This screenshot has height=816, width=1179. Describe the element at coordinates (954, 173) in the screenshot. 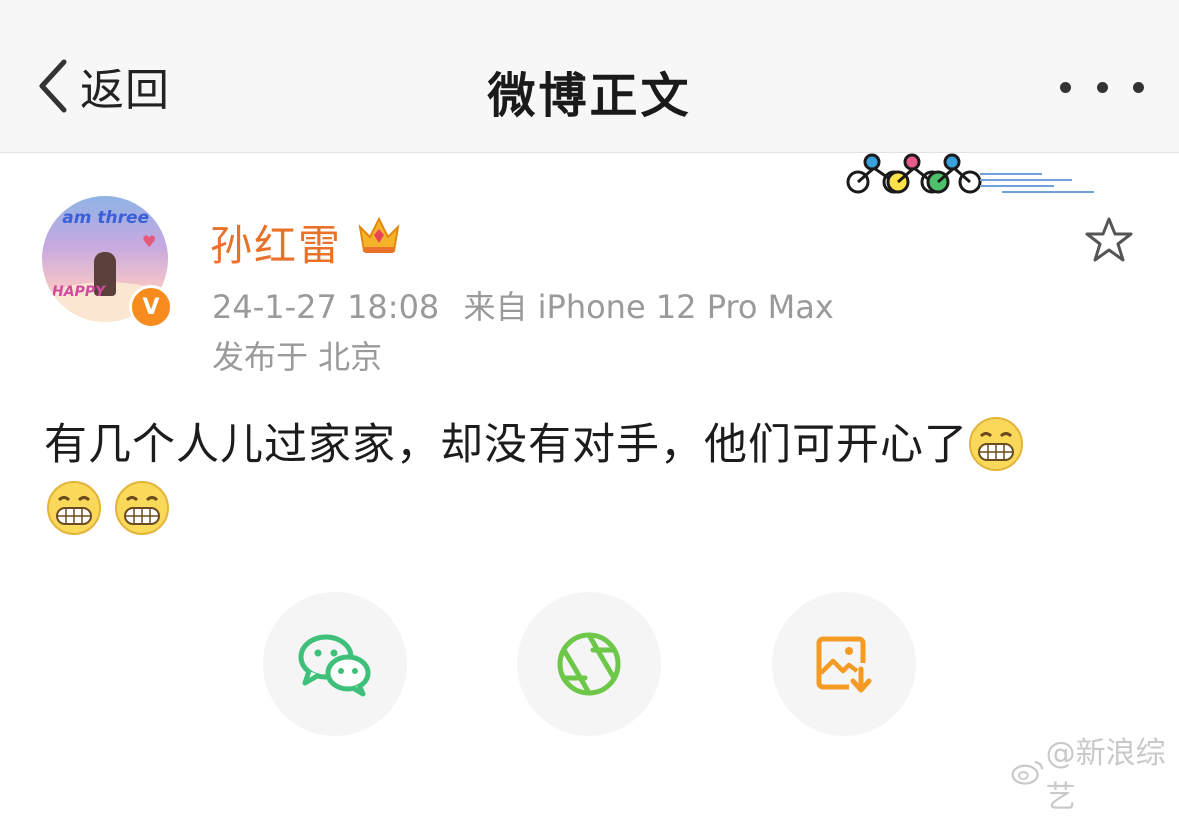

I see `bike-rider-sticker` at that location.